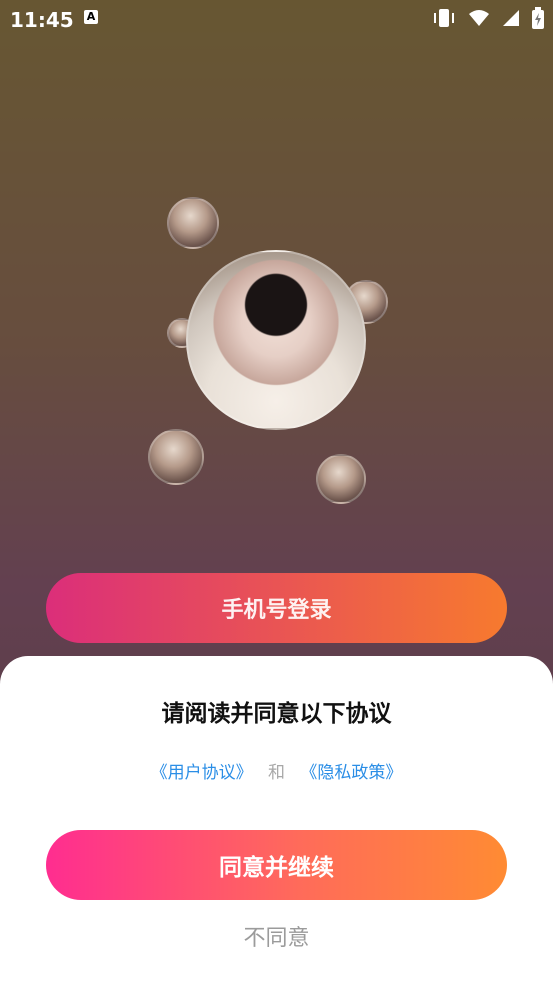  I want to click on disagree-button: 不同意, so click(276, 936).